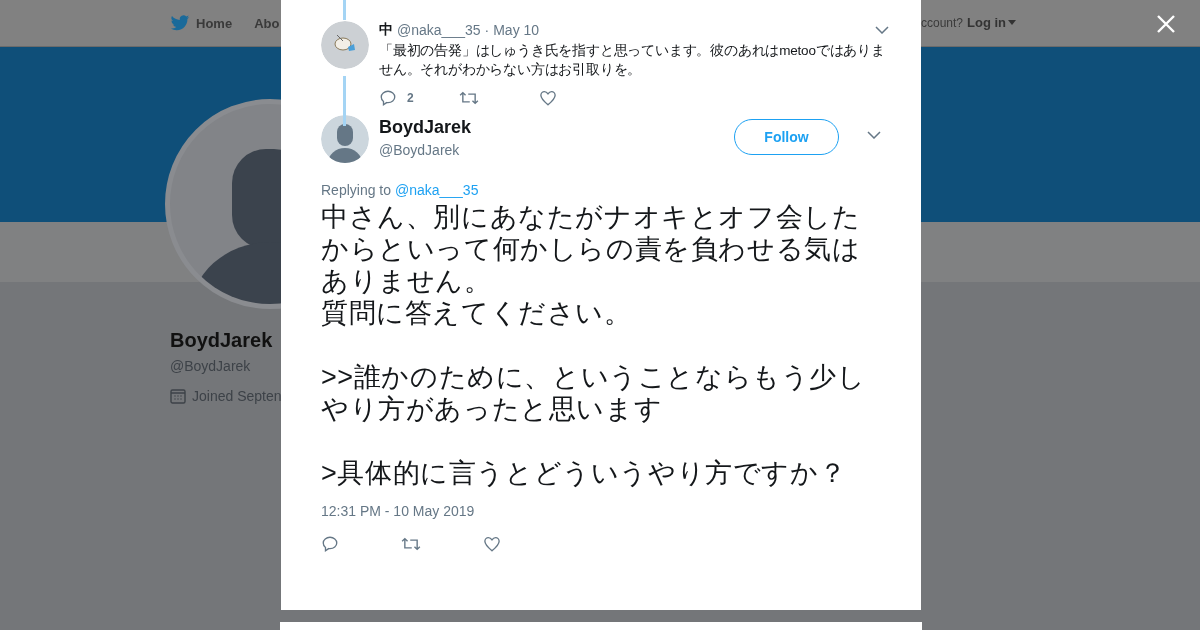 The image size is (1200, 630). Describe the element at coordinates (406, 281) in the screenshot. I see `tweet-text-line: ありません。` at that location.